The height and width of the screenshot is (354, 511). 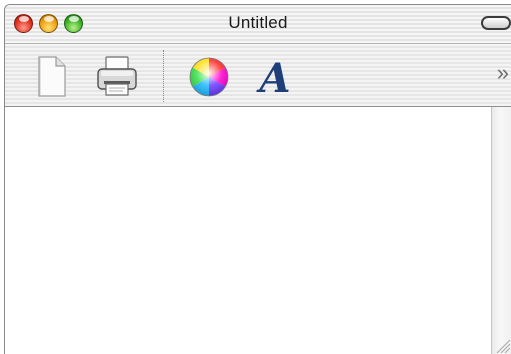 I want to click on window-title: Untitled, so click(x=258, y=22).